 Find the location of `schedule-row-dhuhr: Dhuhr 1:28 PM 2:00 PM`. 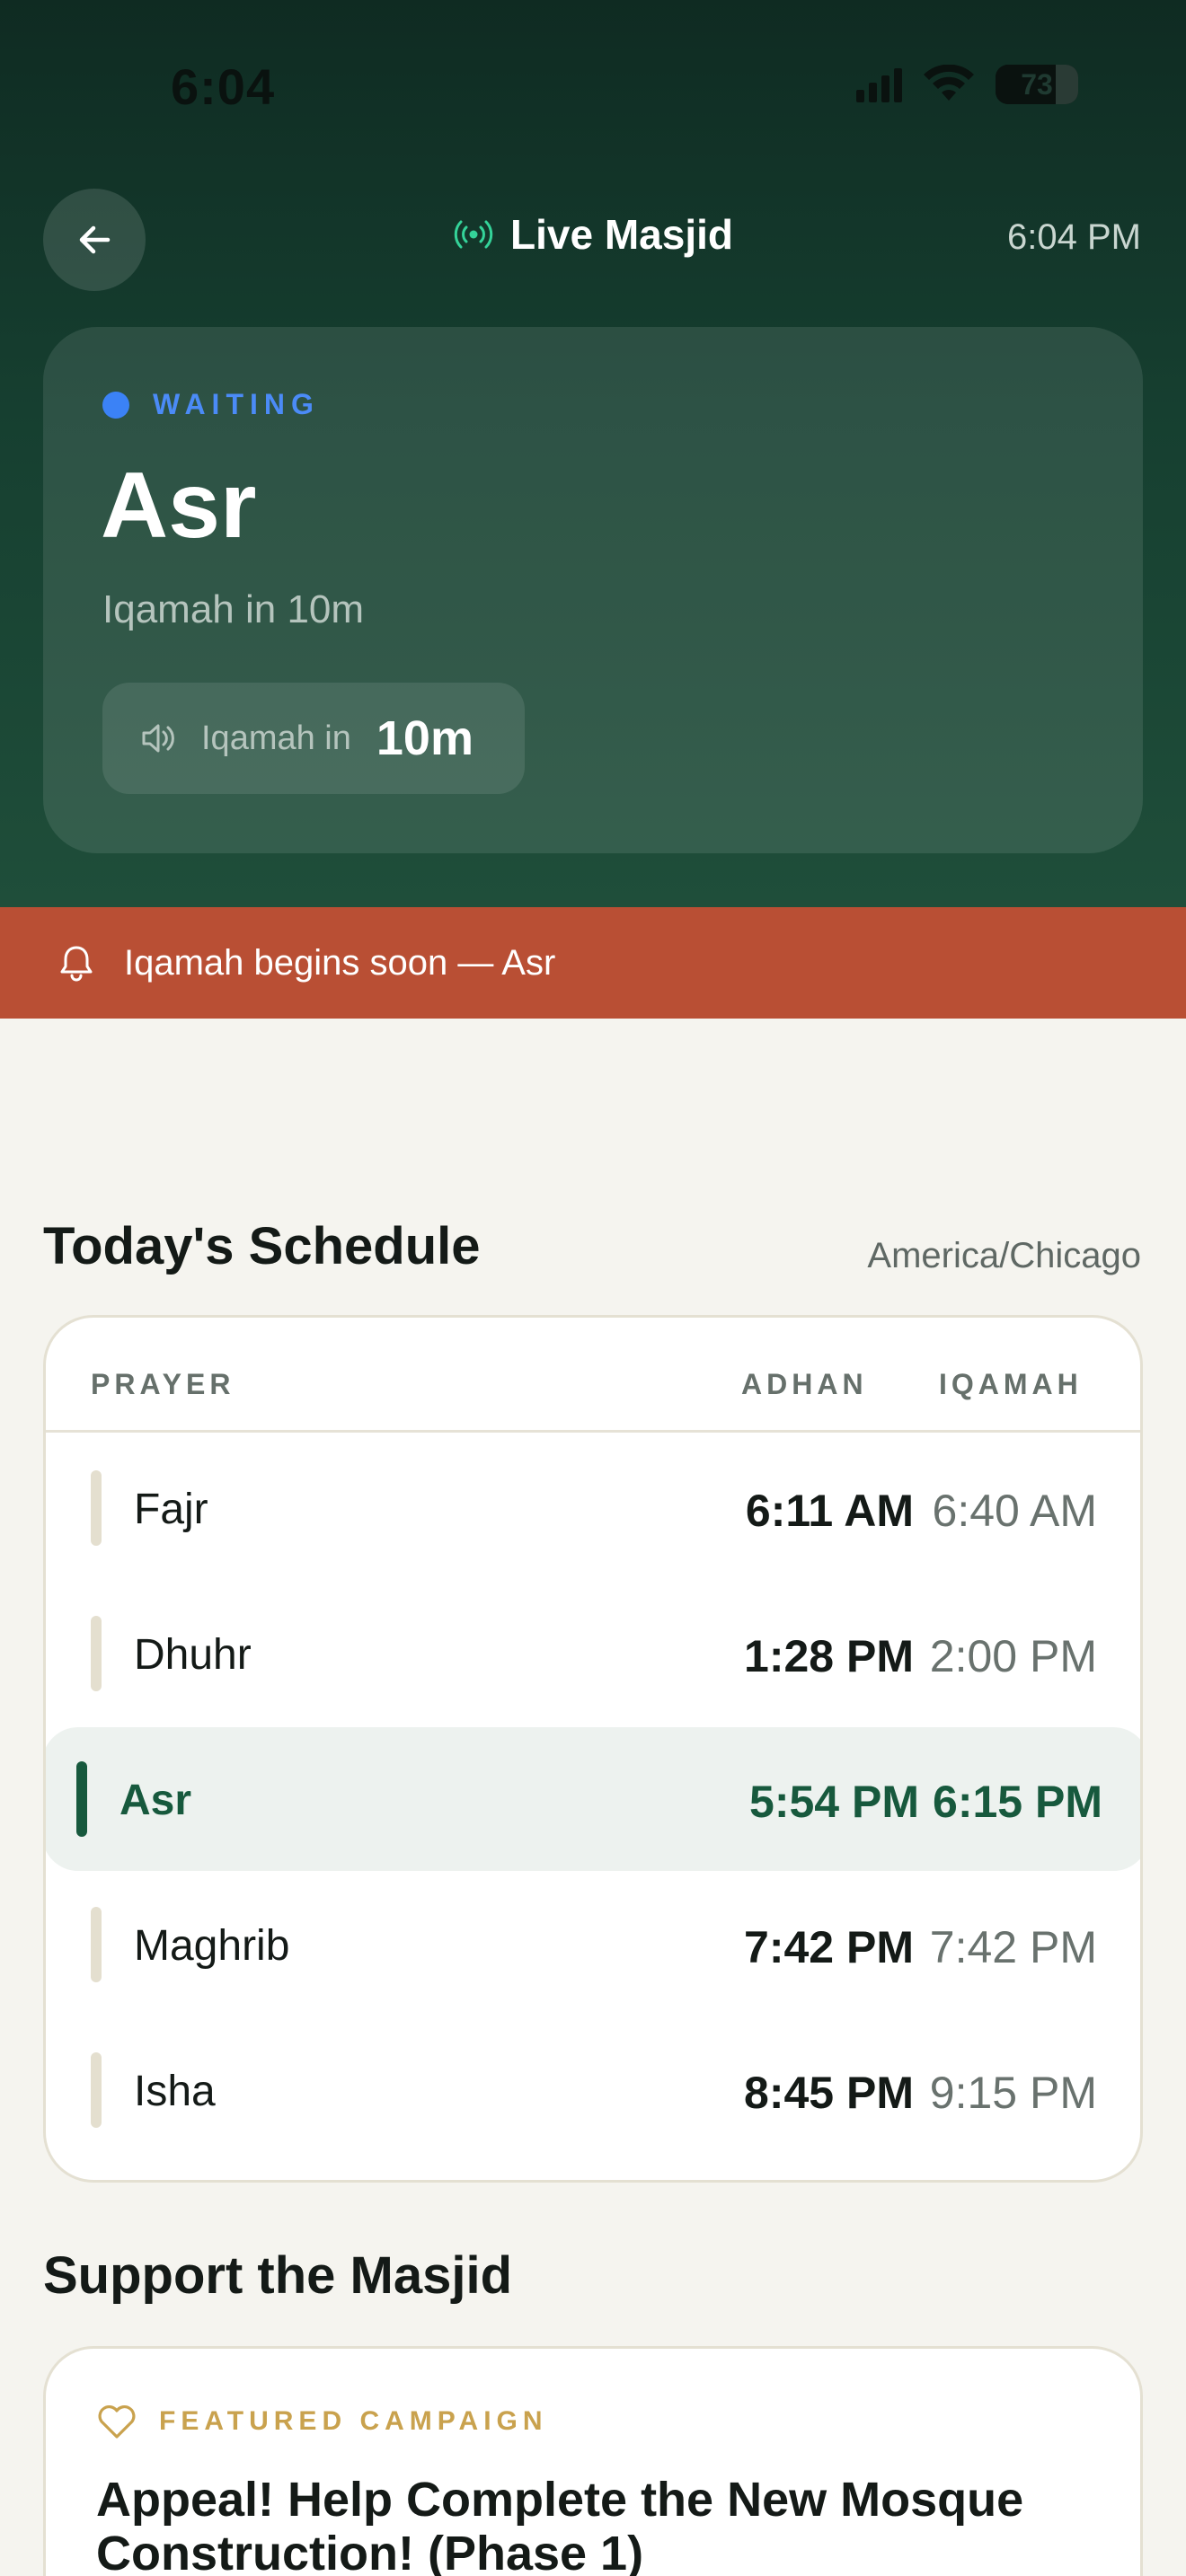

schedule-row-dhuhr: Dhuhr 1:28 PM 2:00 PM is located at coordinates (593, 1653).